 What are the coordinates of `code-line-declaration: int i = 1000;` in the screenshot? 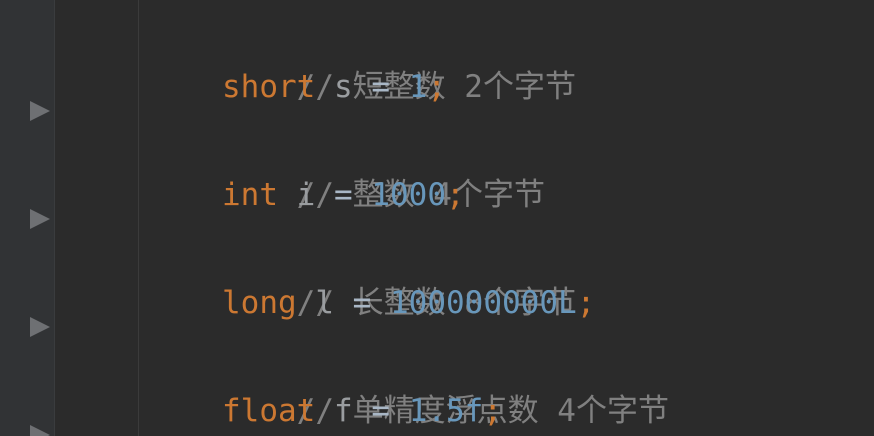 It's located at (343, 195).